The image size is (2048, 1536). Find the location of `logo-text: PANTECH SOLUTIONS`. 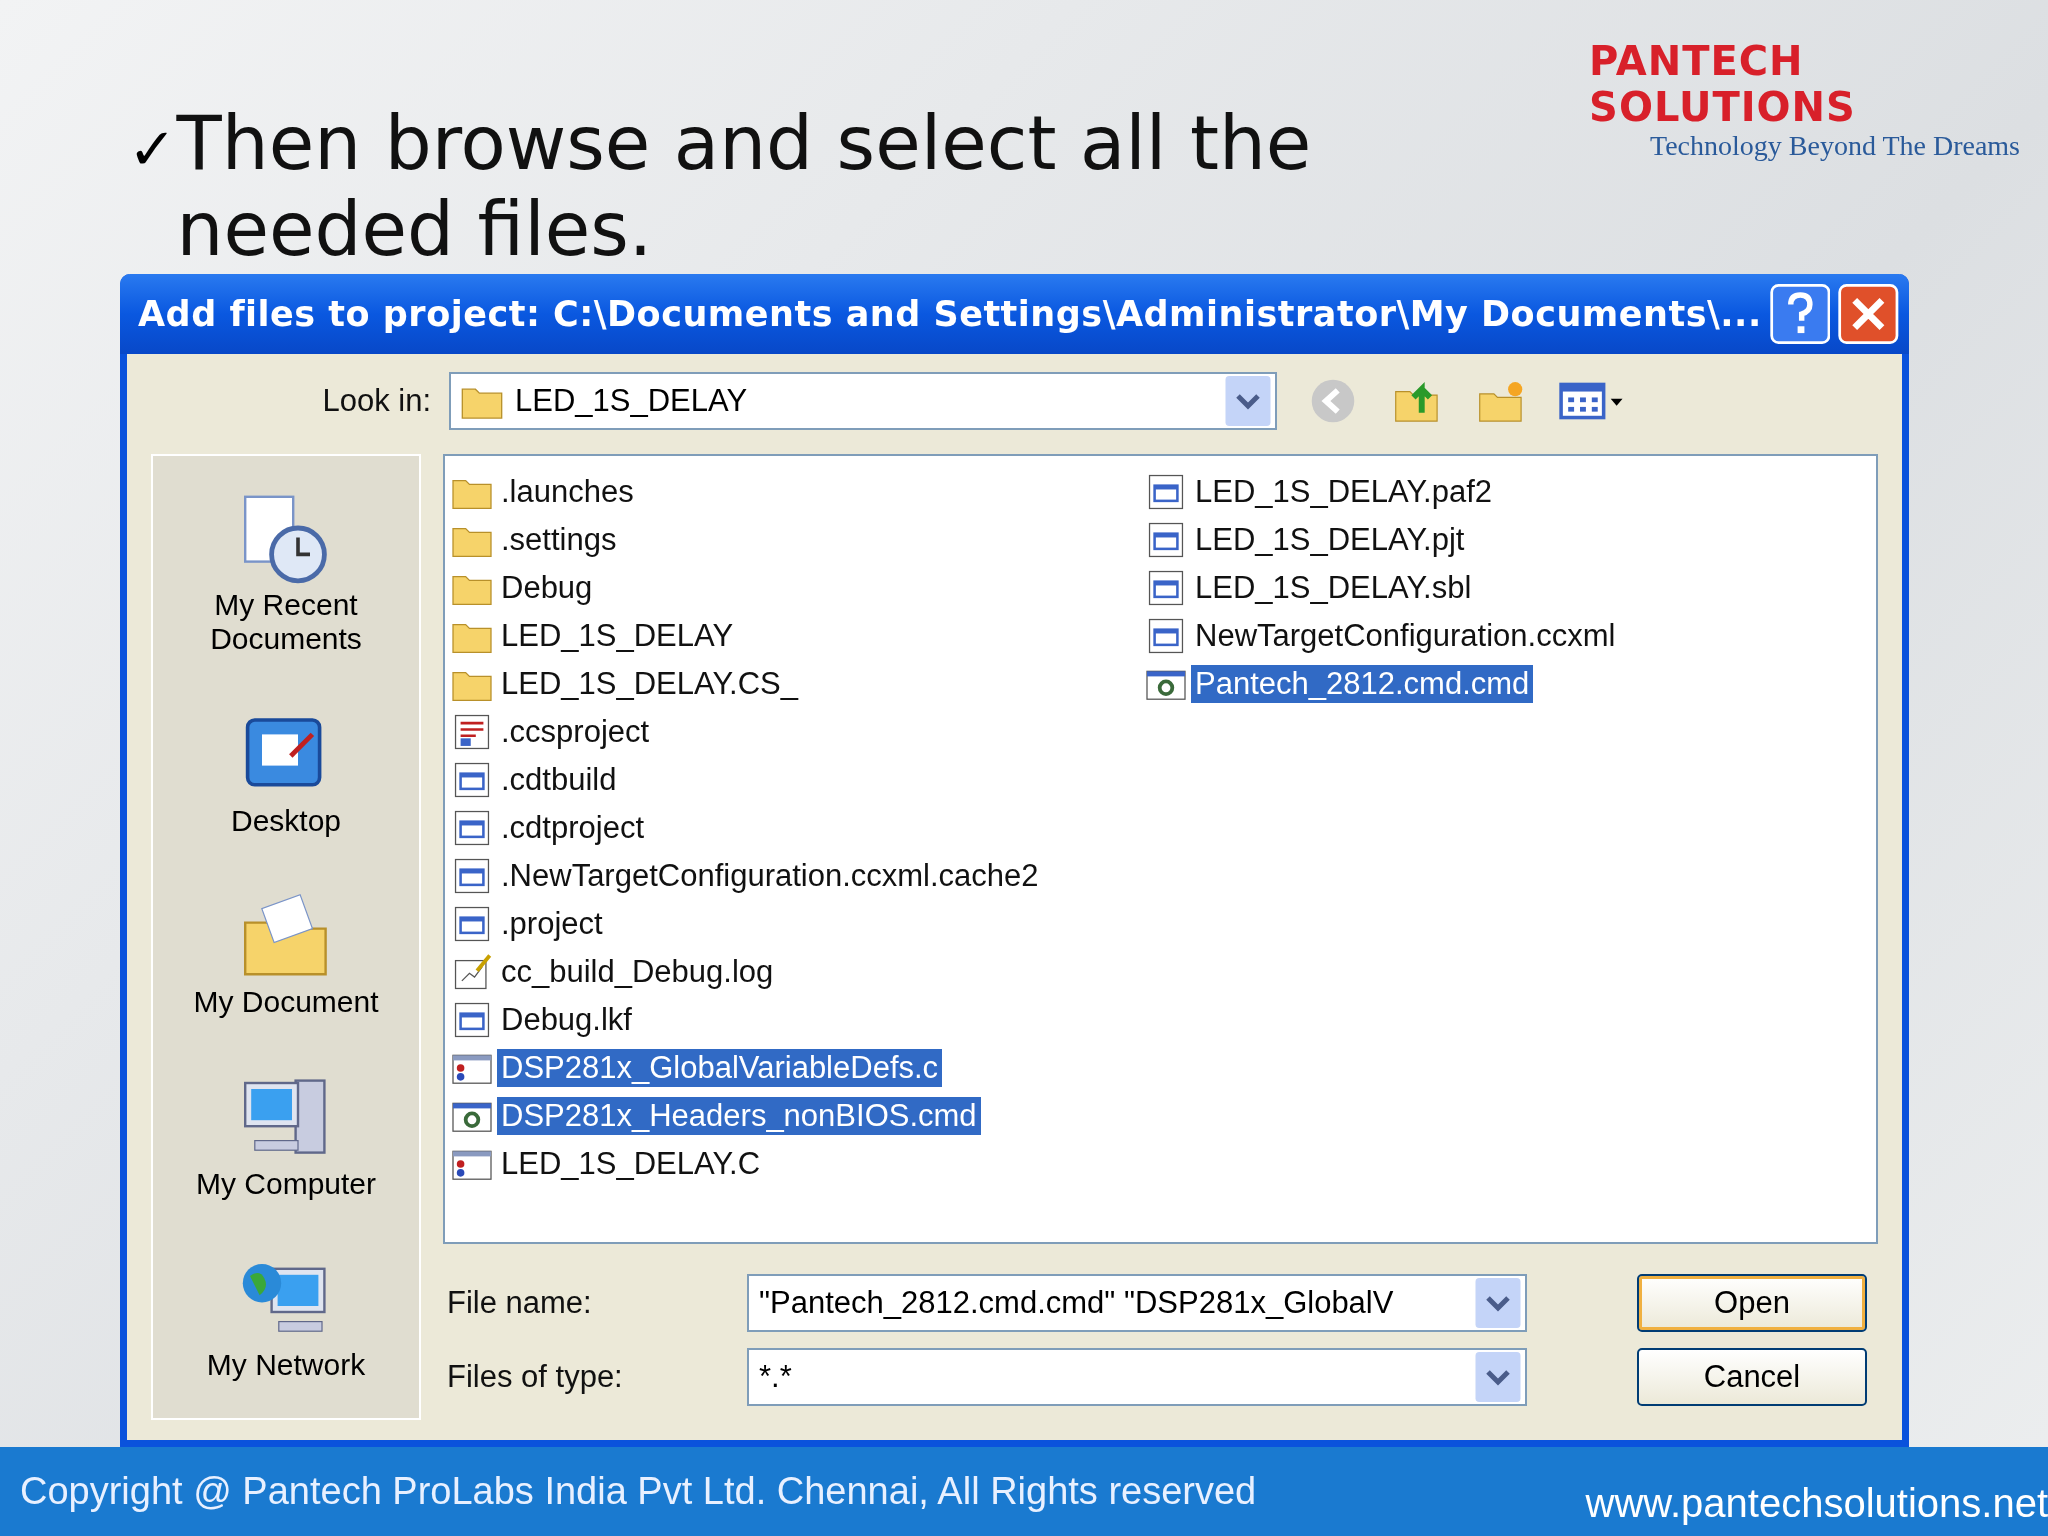

logo-text: PANTECH SOLUTIONS is located at coordinates (1723, 84).